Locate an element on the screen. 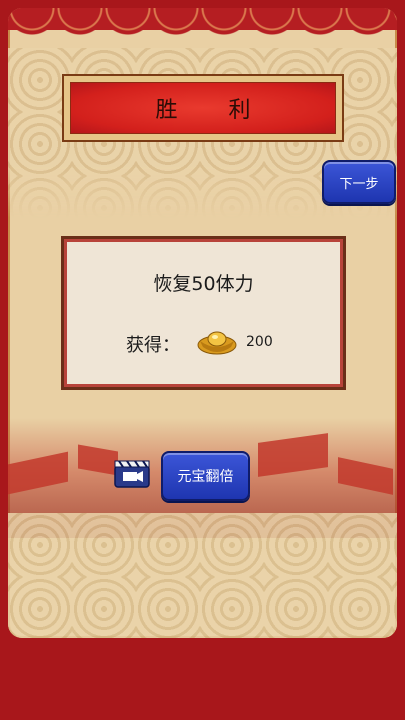 This screenshot has height=720, width=405. obtain-label: 获得： is located at coordinates (153, 345).